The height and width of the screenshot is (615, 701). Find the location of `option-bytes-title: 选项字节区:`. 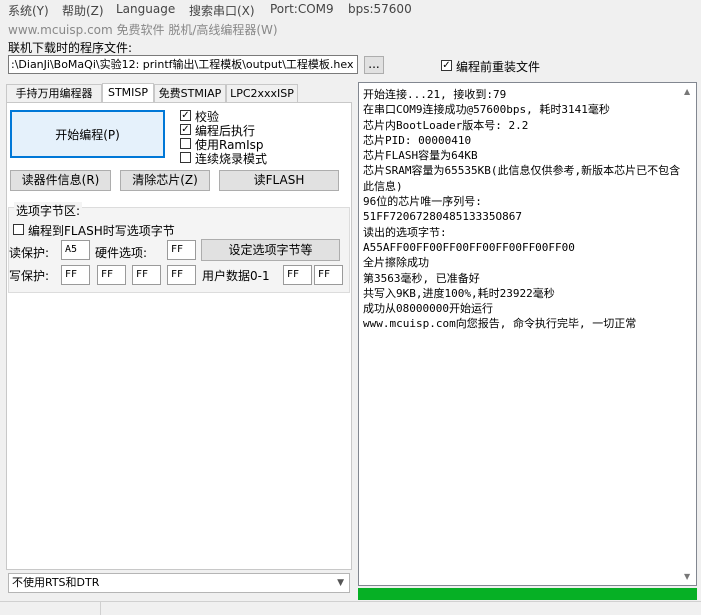

option-bytes-title: 选项字节区: is located at coordinates (48, 210).